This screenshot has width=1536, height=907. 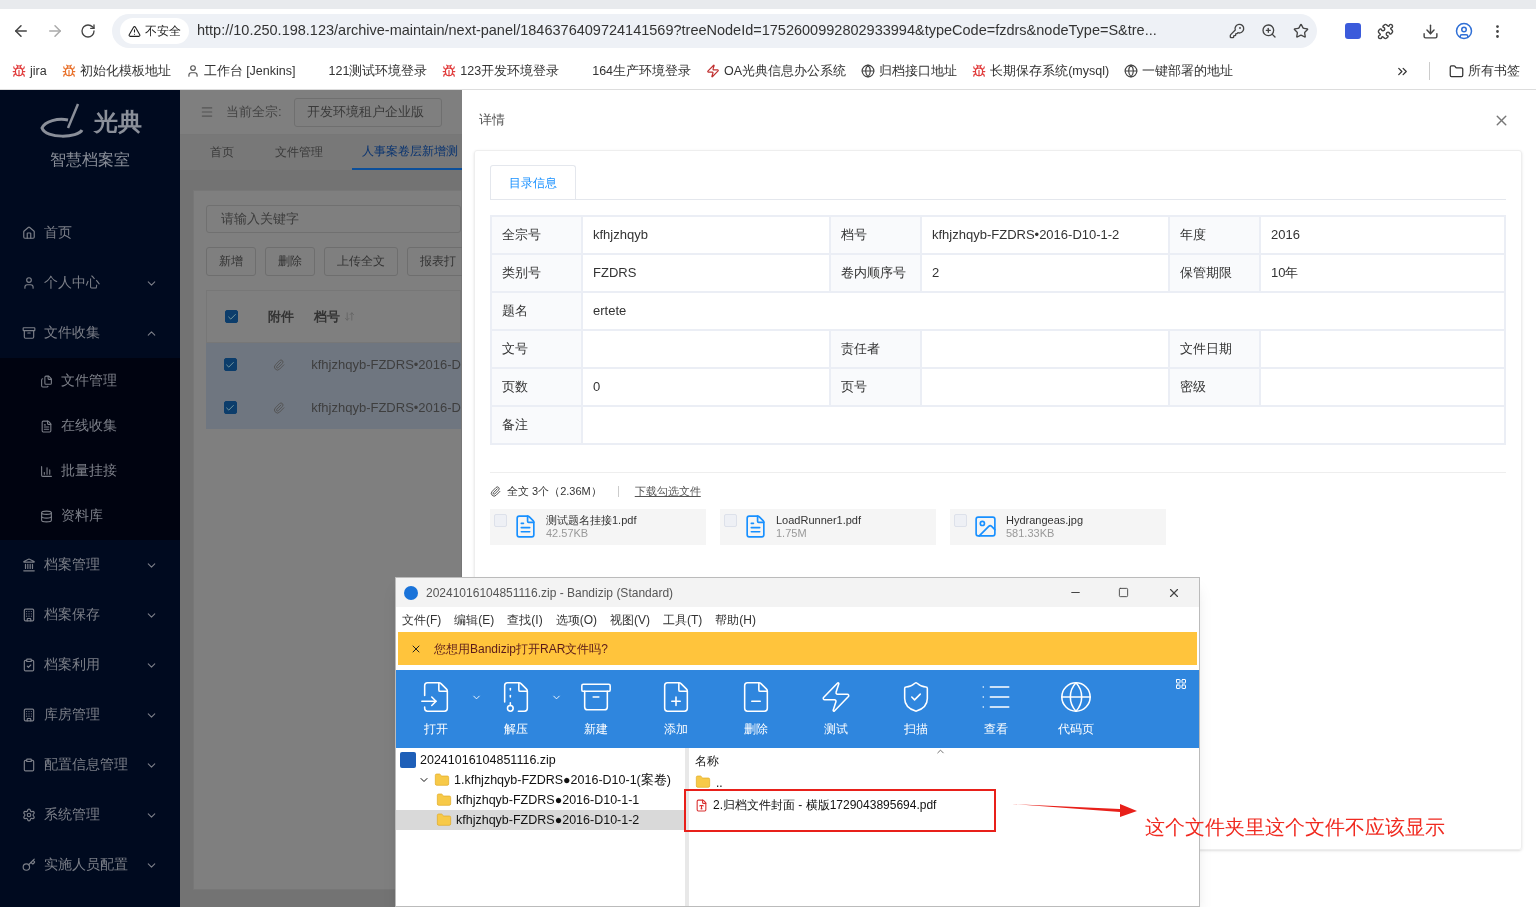 What do you see at coordinates (706, 235) in the screenshot?
I see `field-value: kfhjzhqyb` at bounding box center [706, 235].